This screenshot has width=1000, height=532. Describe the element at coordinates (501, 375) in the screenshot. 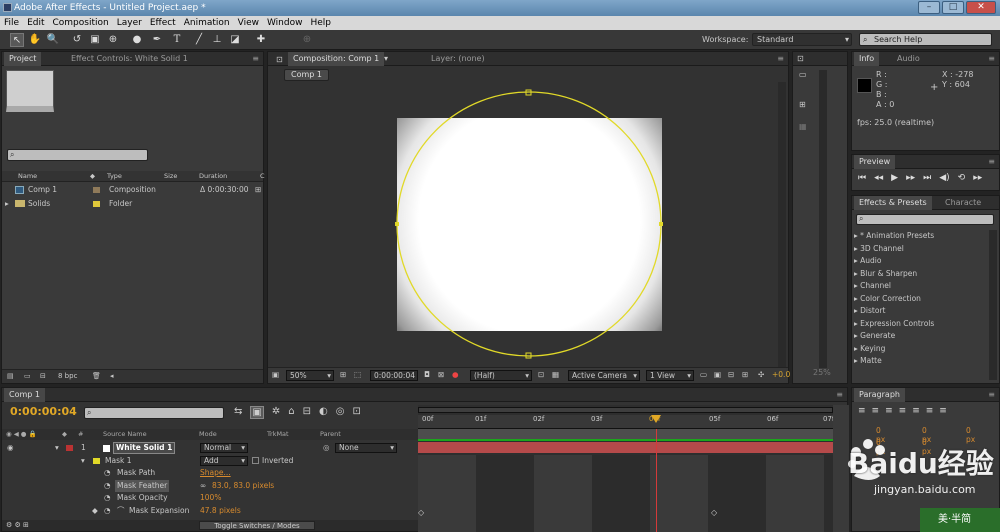

I see `resolution-select: (Half) ▾` at that location.